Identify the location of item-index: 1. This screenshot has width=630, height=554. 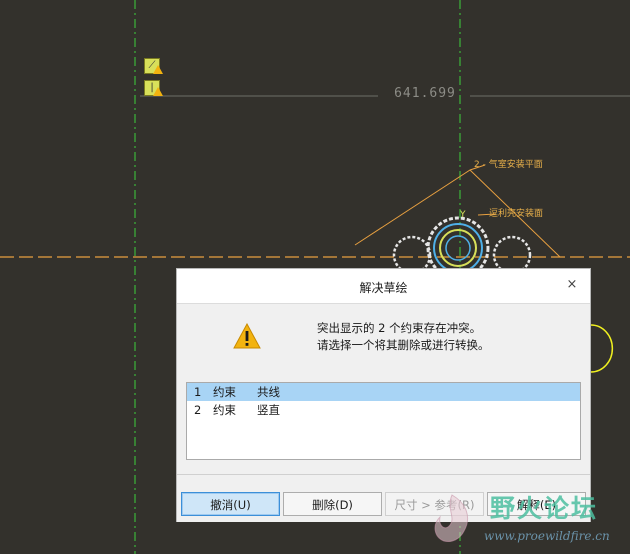
(198, 392).